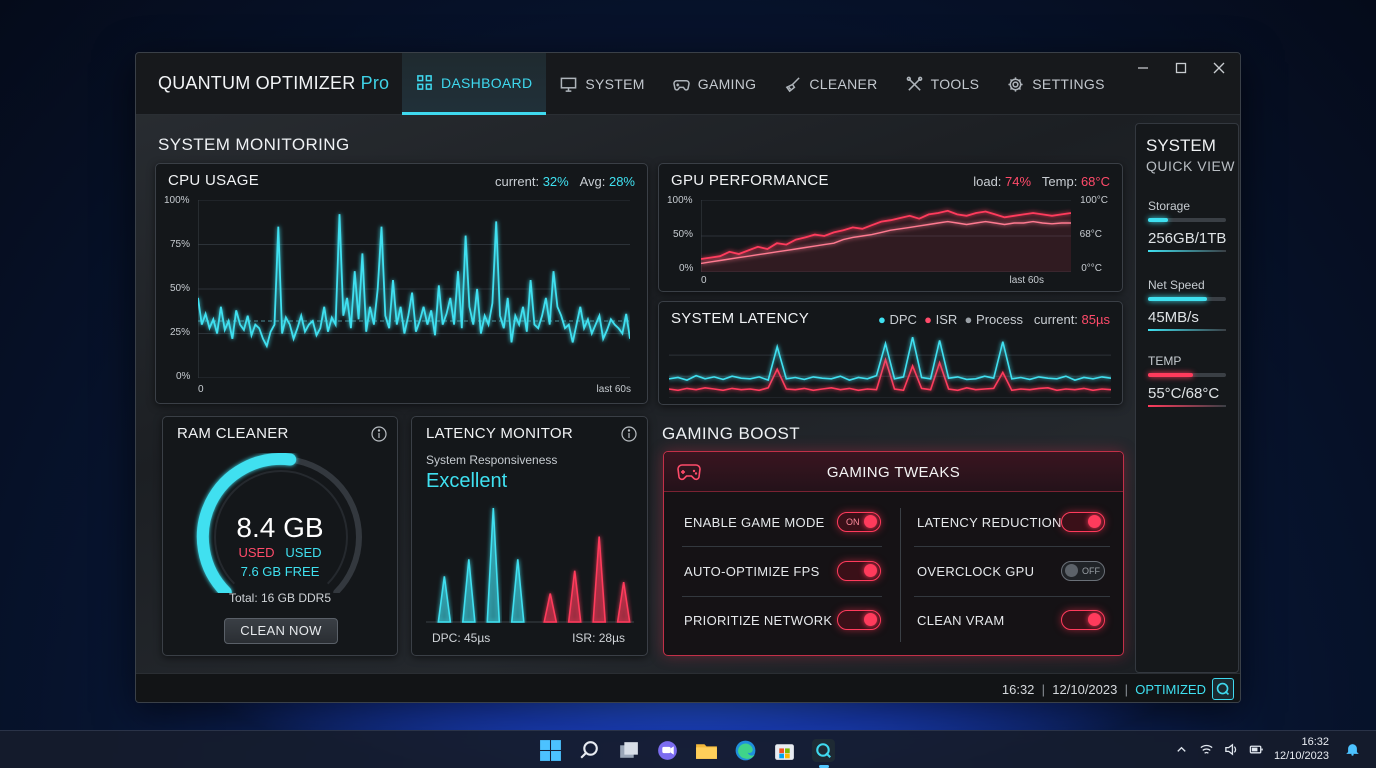  I want to click on latmon-info-button, so click(629, 434).